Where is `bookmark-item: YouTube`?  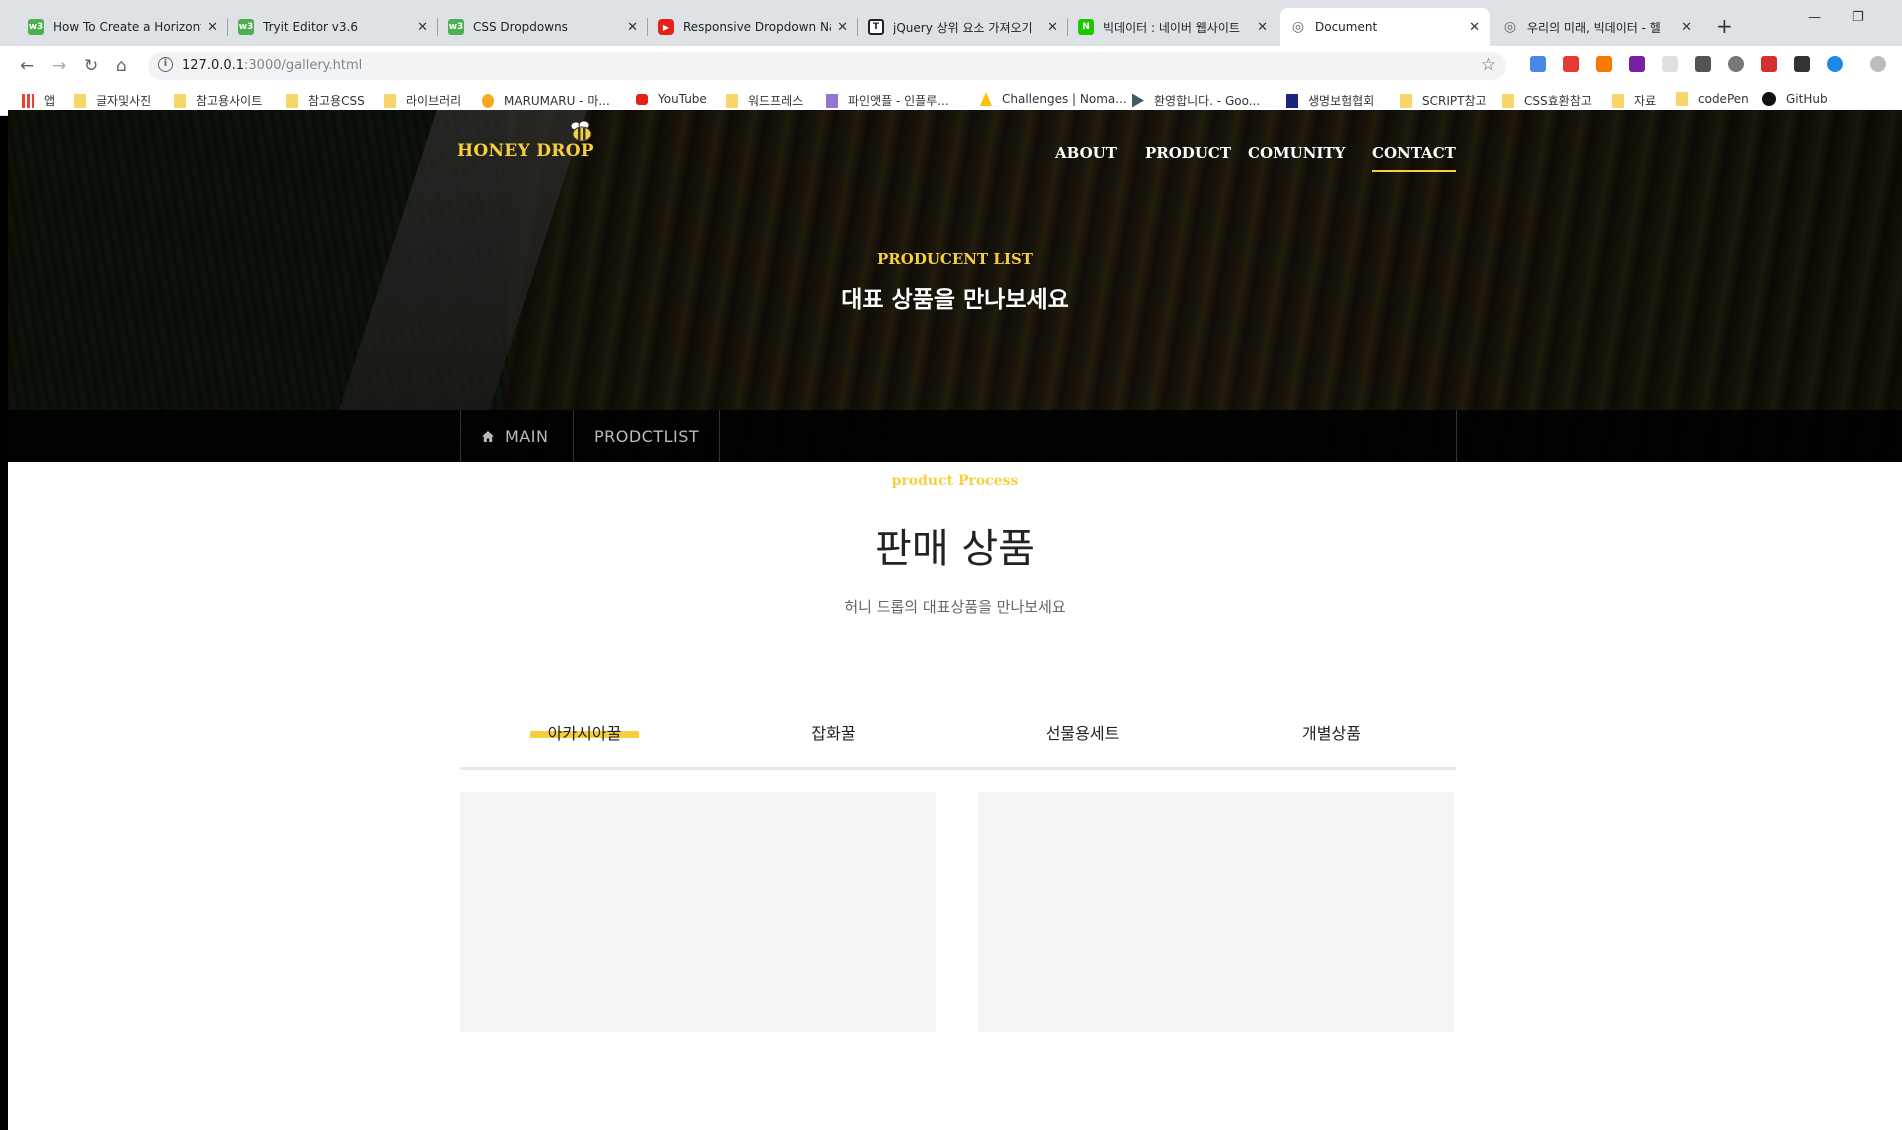
bookmark-item: YouTube is located at coordinates (671, 99).